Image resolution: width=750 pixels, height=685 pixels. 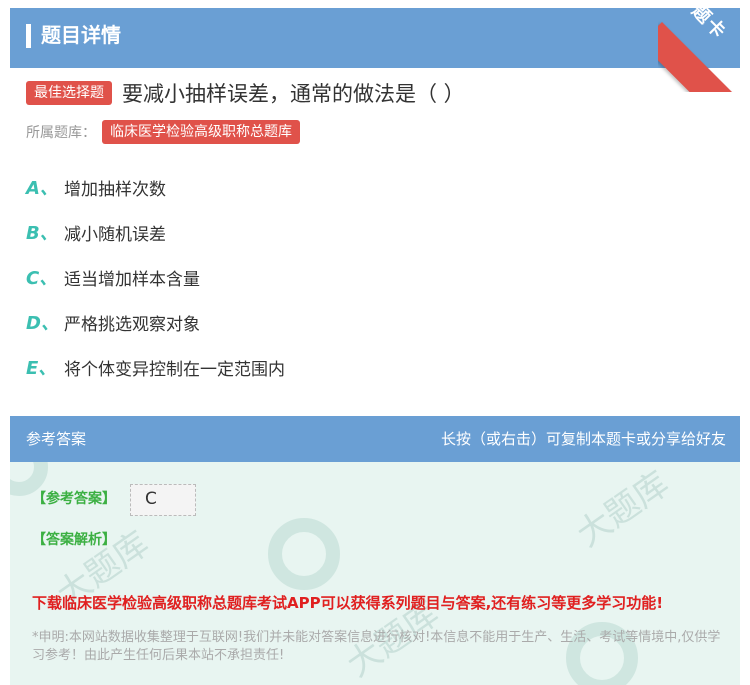 I want to click on page-title: 题目详情, so click(x=81, y=35).